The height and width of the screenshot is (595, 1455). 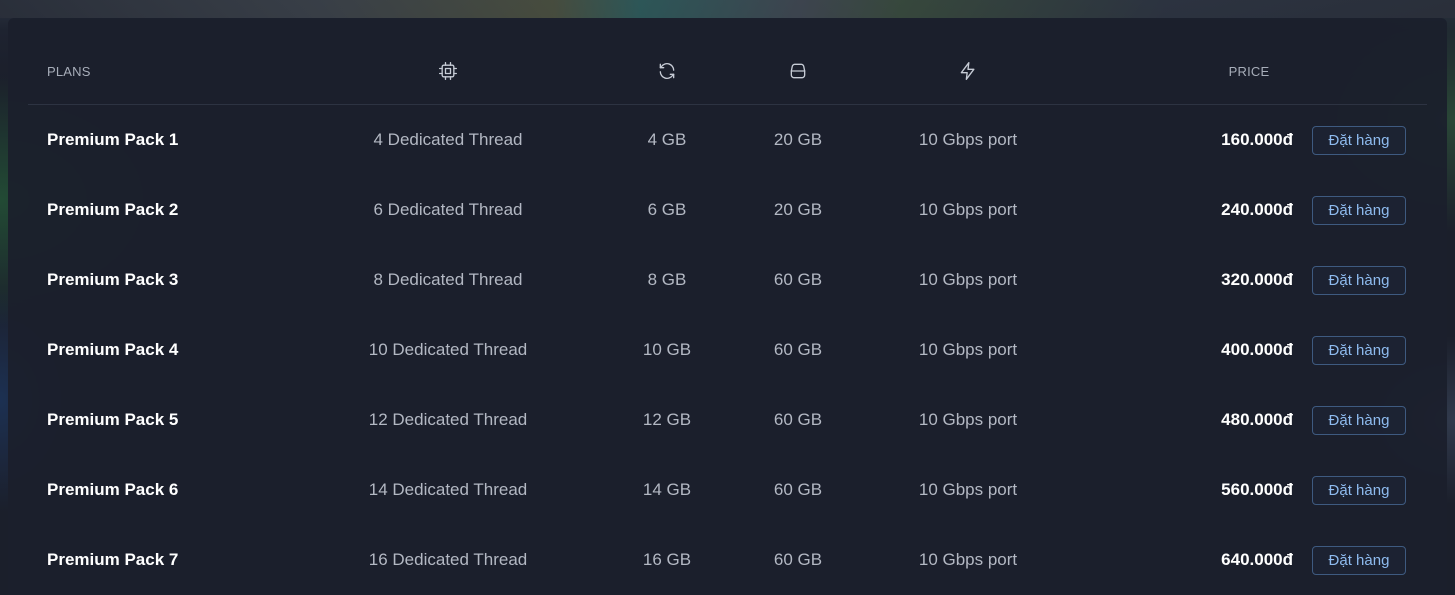 What do you see at coordinates (667, 489) in the screenshot?
I see `ram-spec: 14 GB` at bounding box center [667, 489].